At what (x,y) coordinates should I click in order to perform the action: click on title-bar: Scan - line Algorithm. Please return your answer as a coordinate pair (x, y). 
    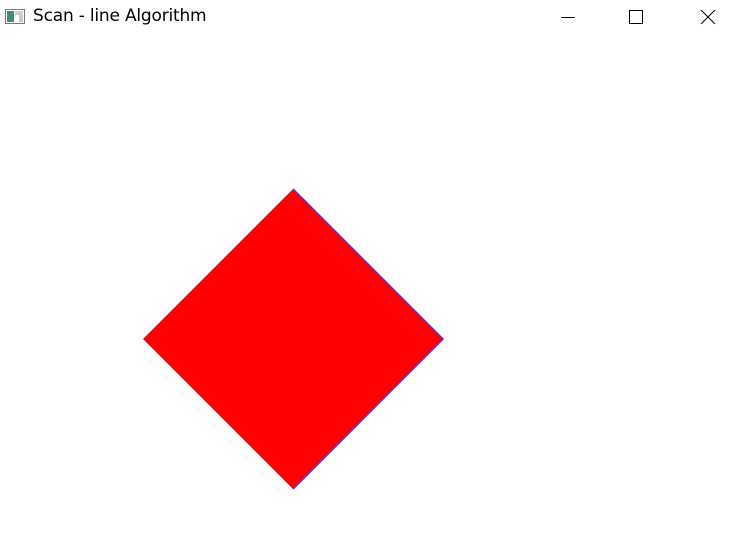
    Looking at the image, I should click on (364, 17).